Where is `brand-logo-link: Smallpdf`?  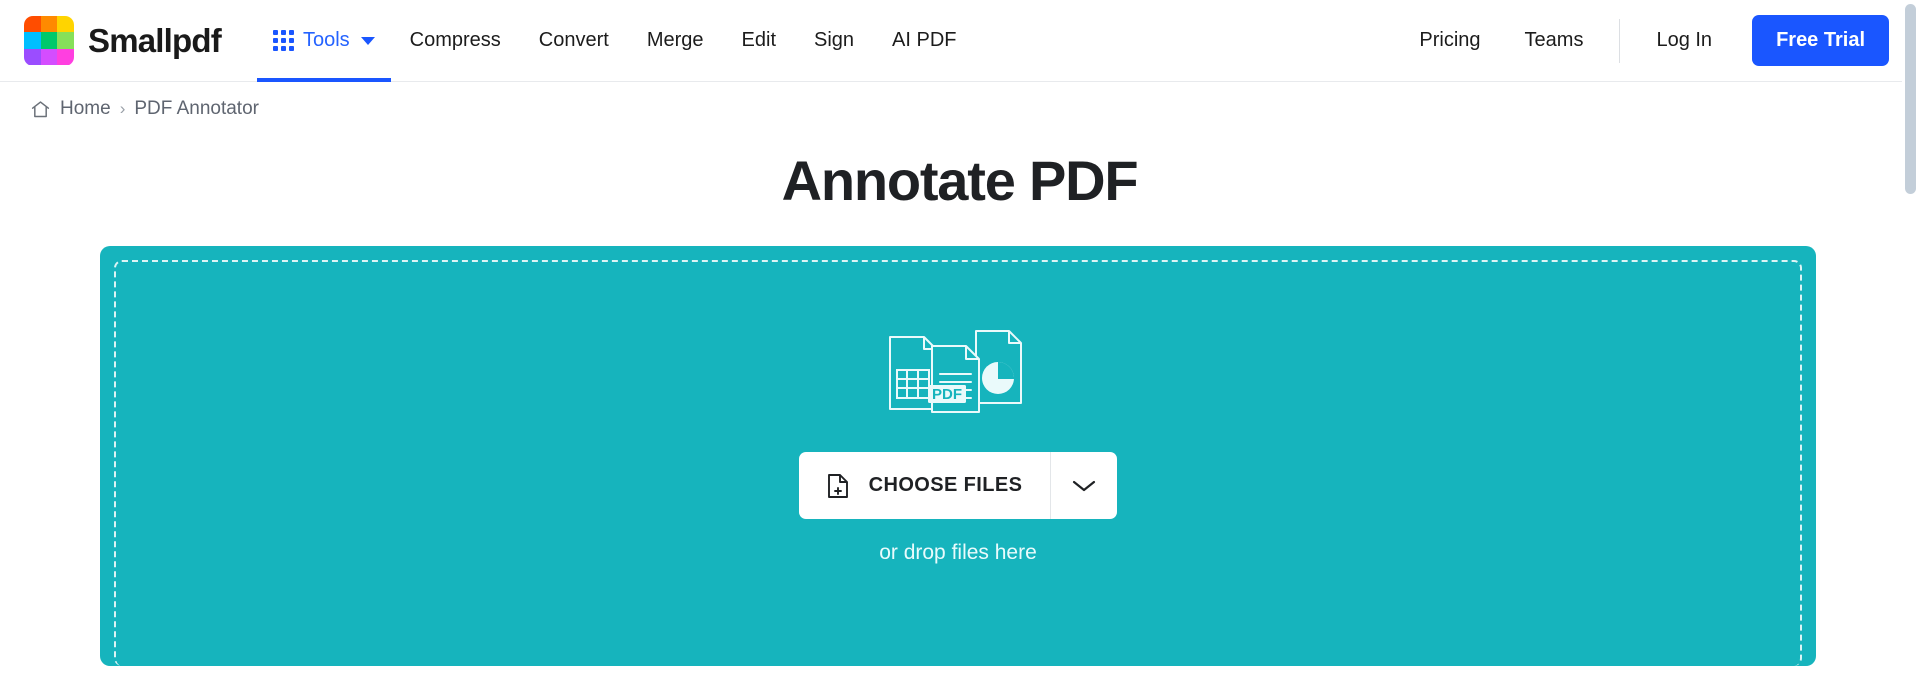 brand-logo-link: Smallpdf is located at coordinates (123, 40).